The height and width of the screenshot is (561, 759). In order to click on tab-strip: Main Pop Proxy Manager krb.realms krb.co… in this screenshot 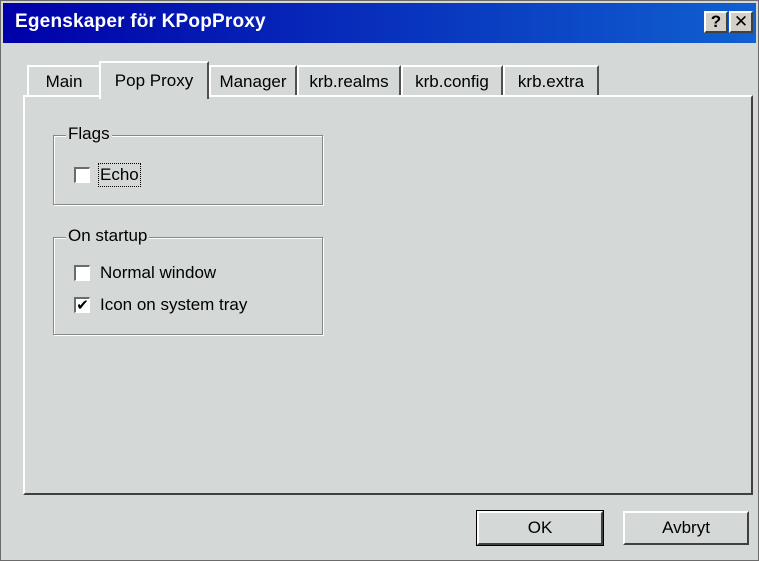, I will do `click(323, 80)`.